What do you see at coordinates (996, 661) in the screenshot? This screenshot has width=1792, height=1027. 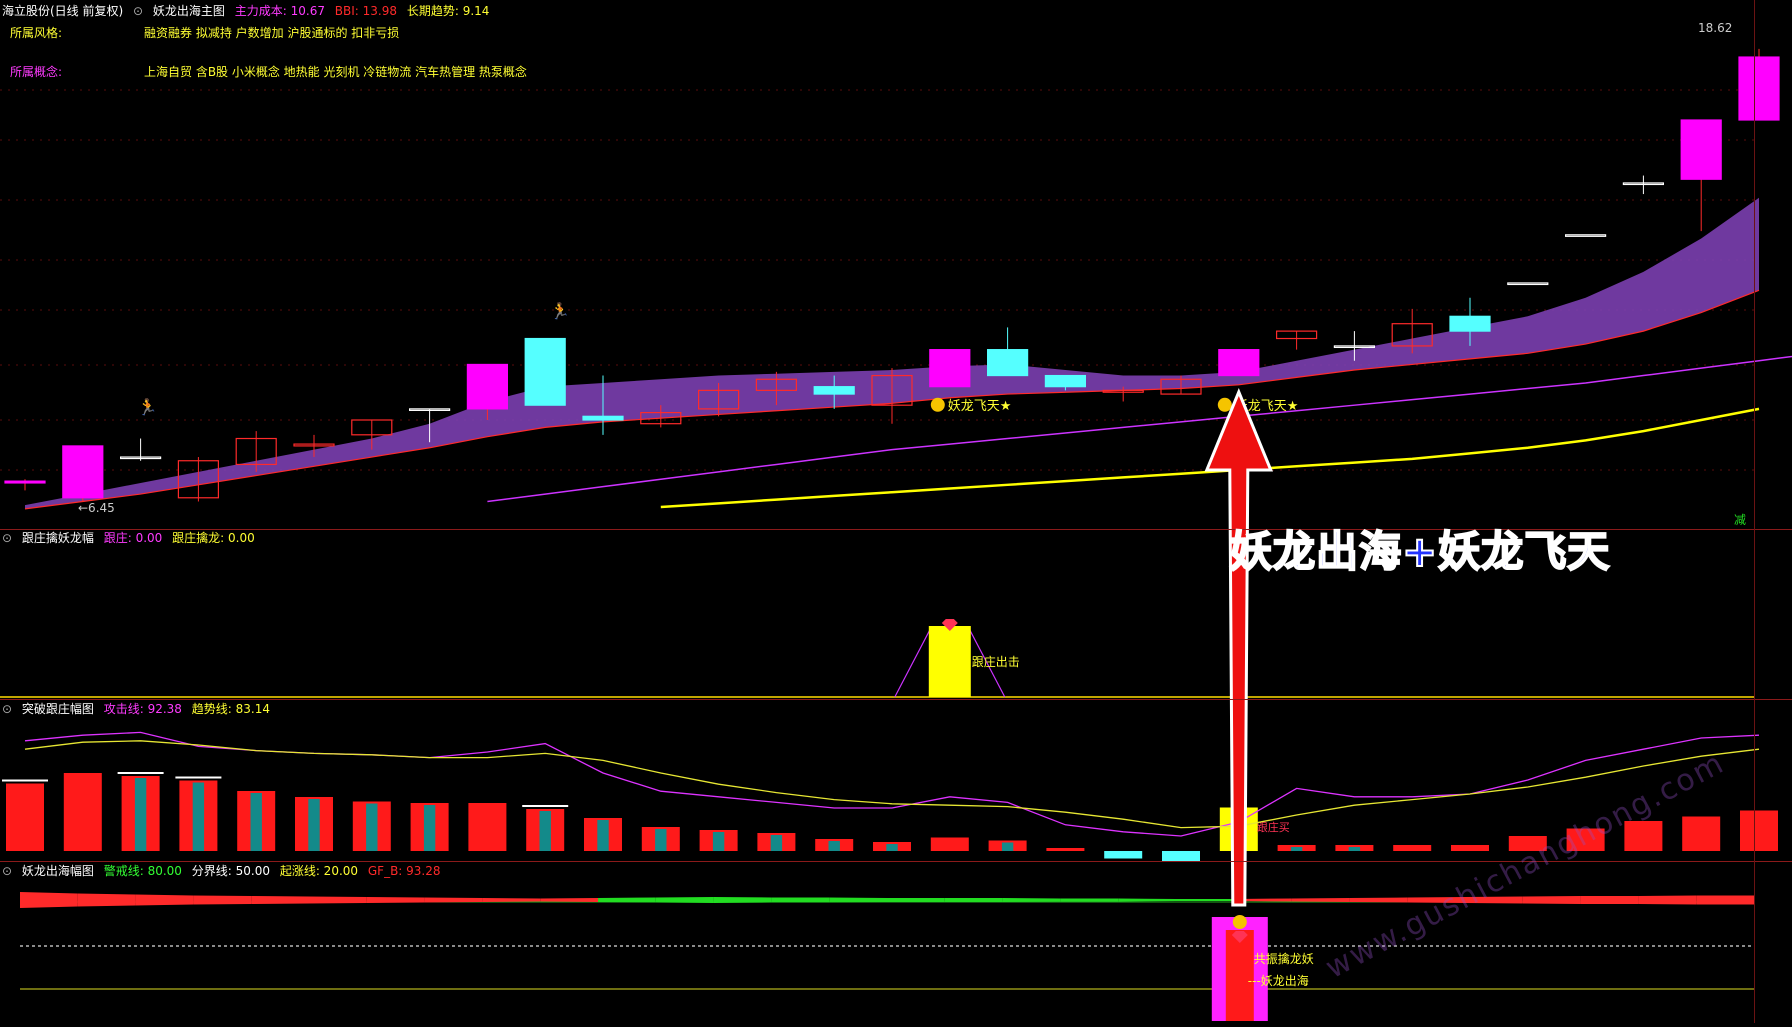 I see `panel2-signal-label: 跟庄出击` at bounding box center [996, 661].